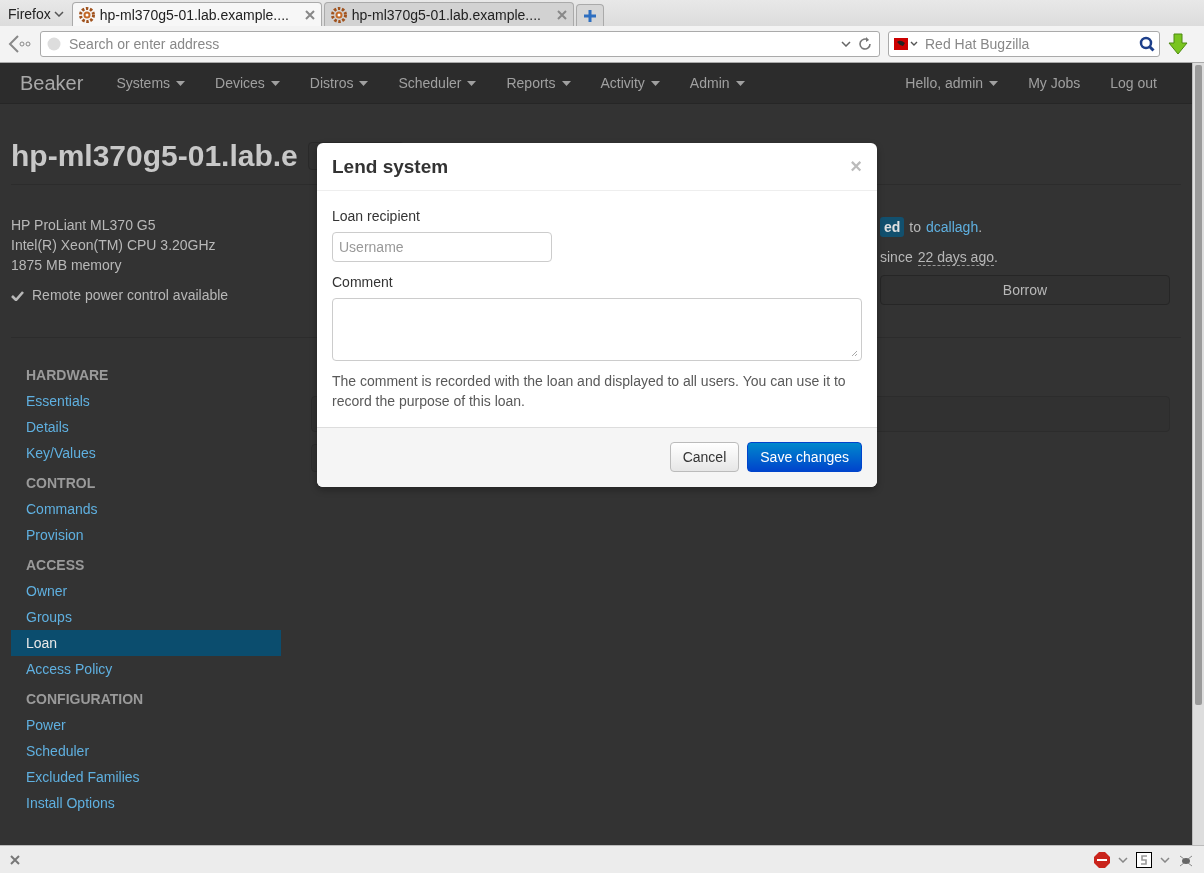 This screenshot has width=1204, height=873. What do you see at coordinates (54, 44) in the screenshot?
I see `globe-icon` at bounding box center [54, 44].